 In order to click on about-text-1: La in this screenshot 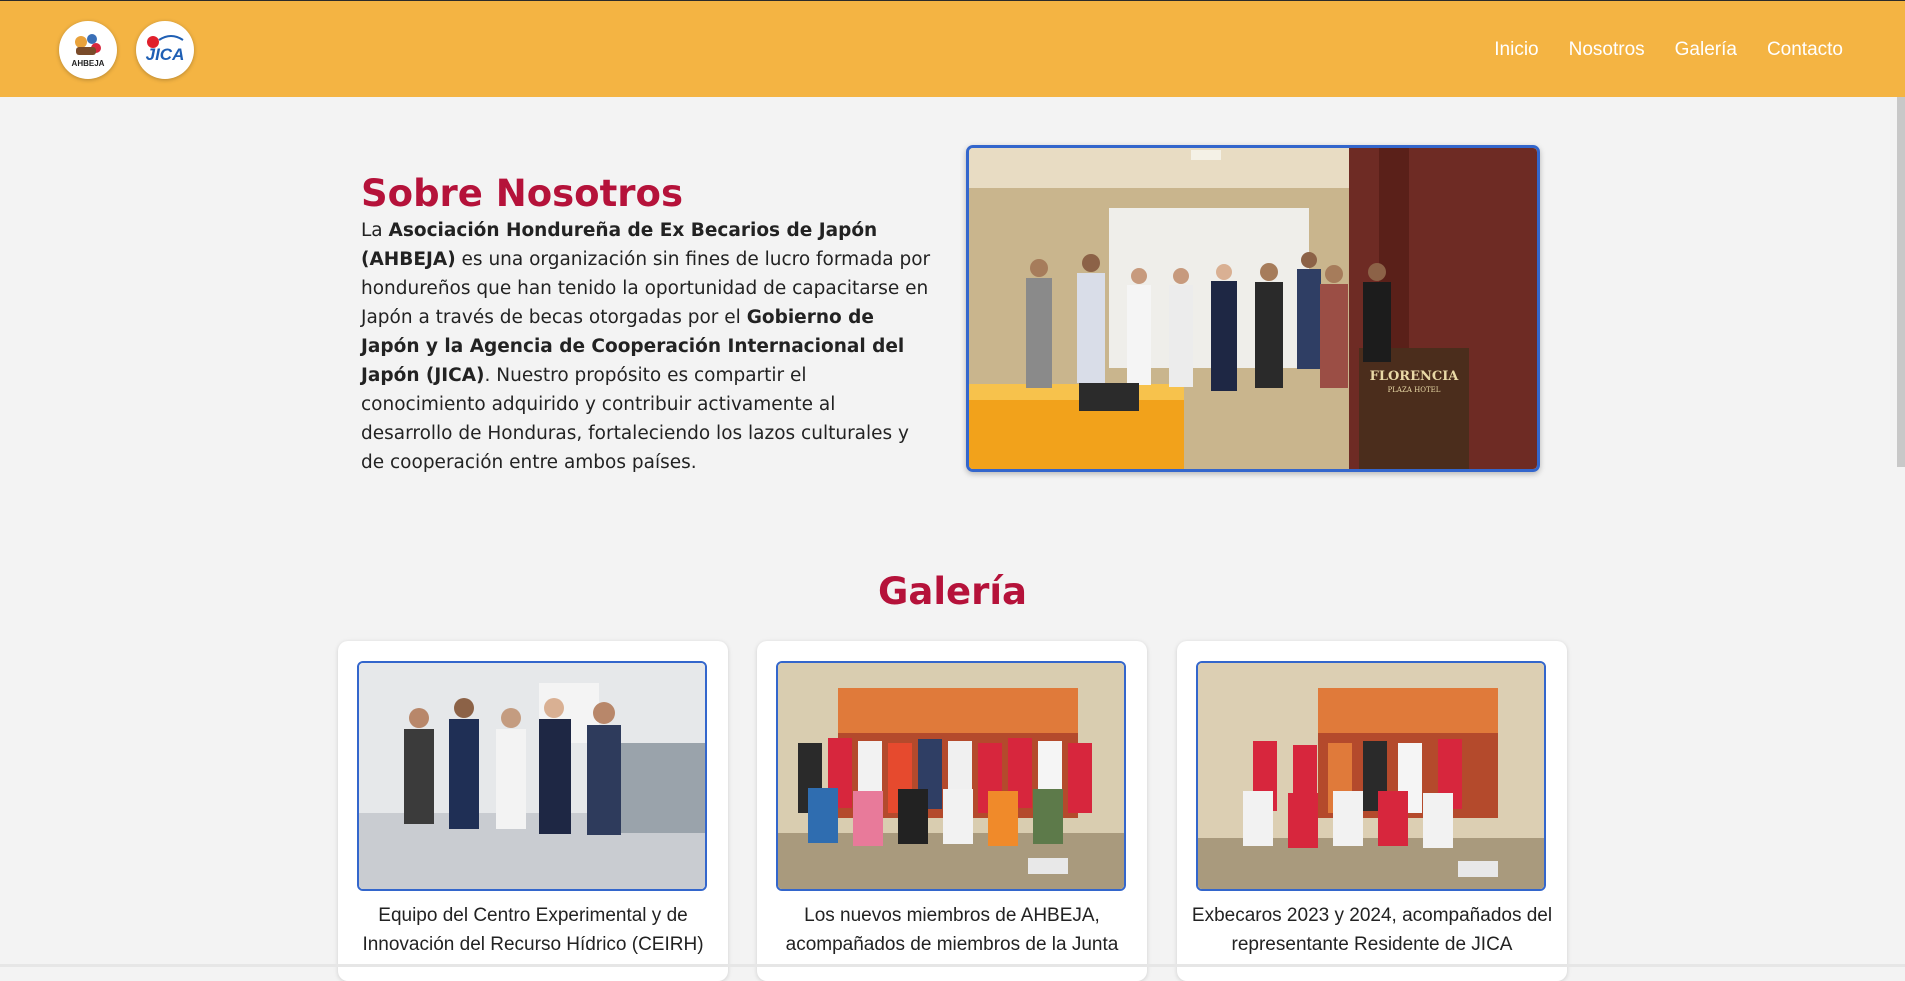, I will do `click(375, 230)`.